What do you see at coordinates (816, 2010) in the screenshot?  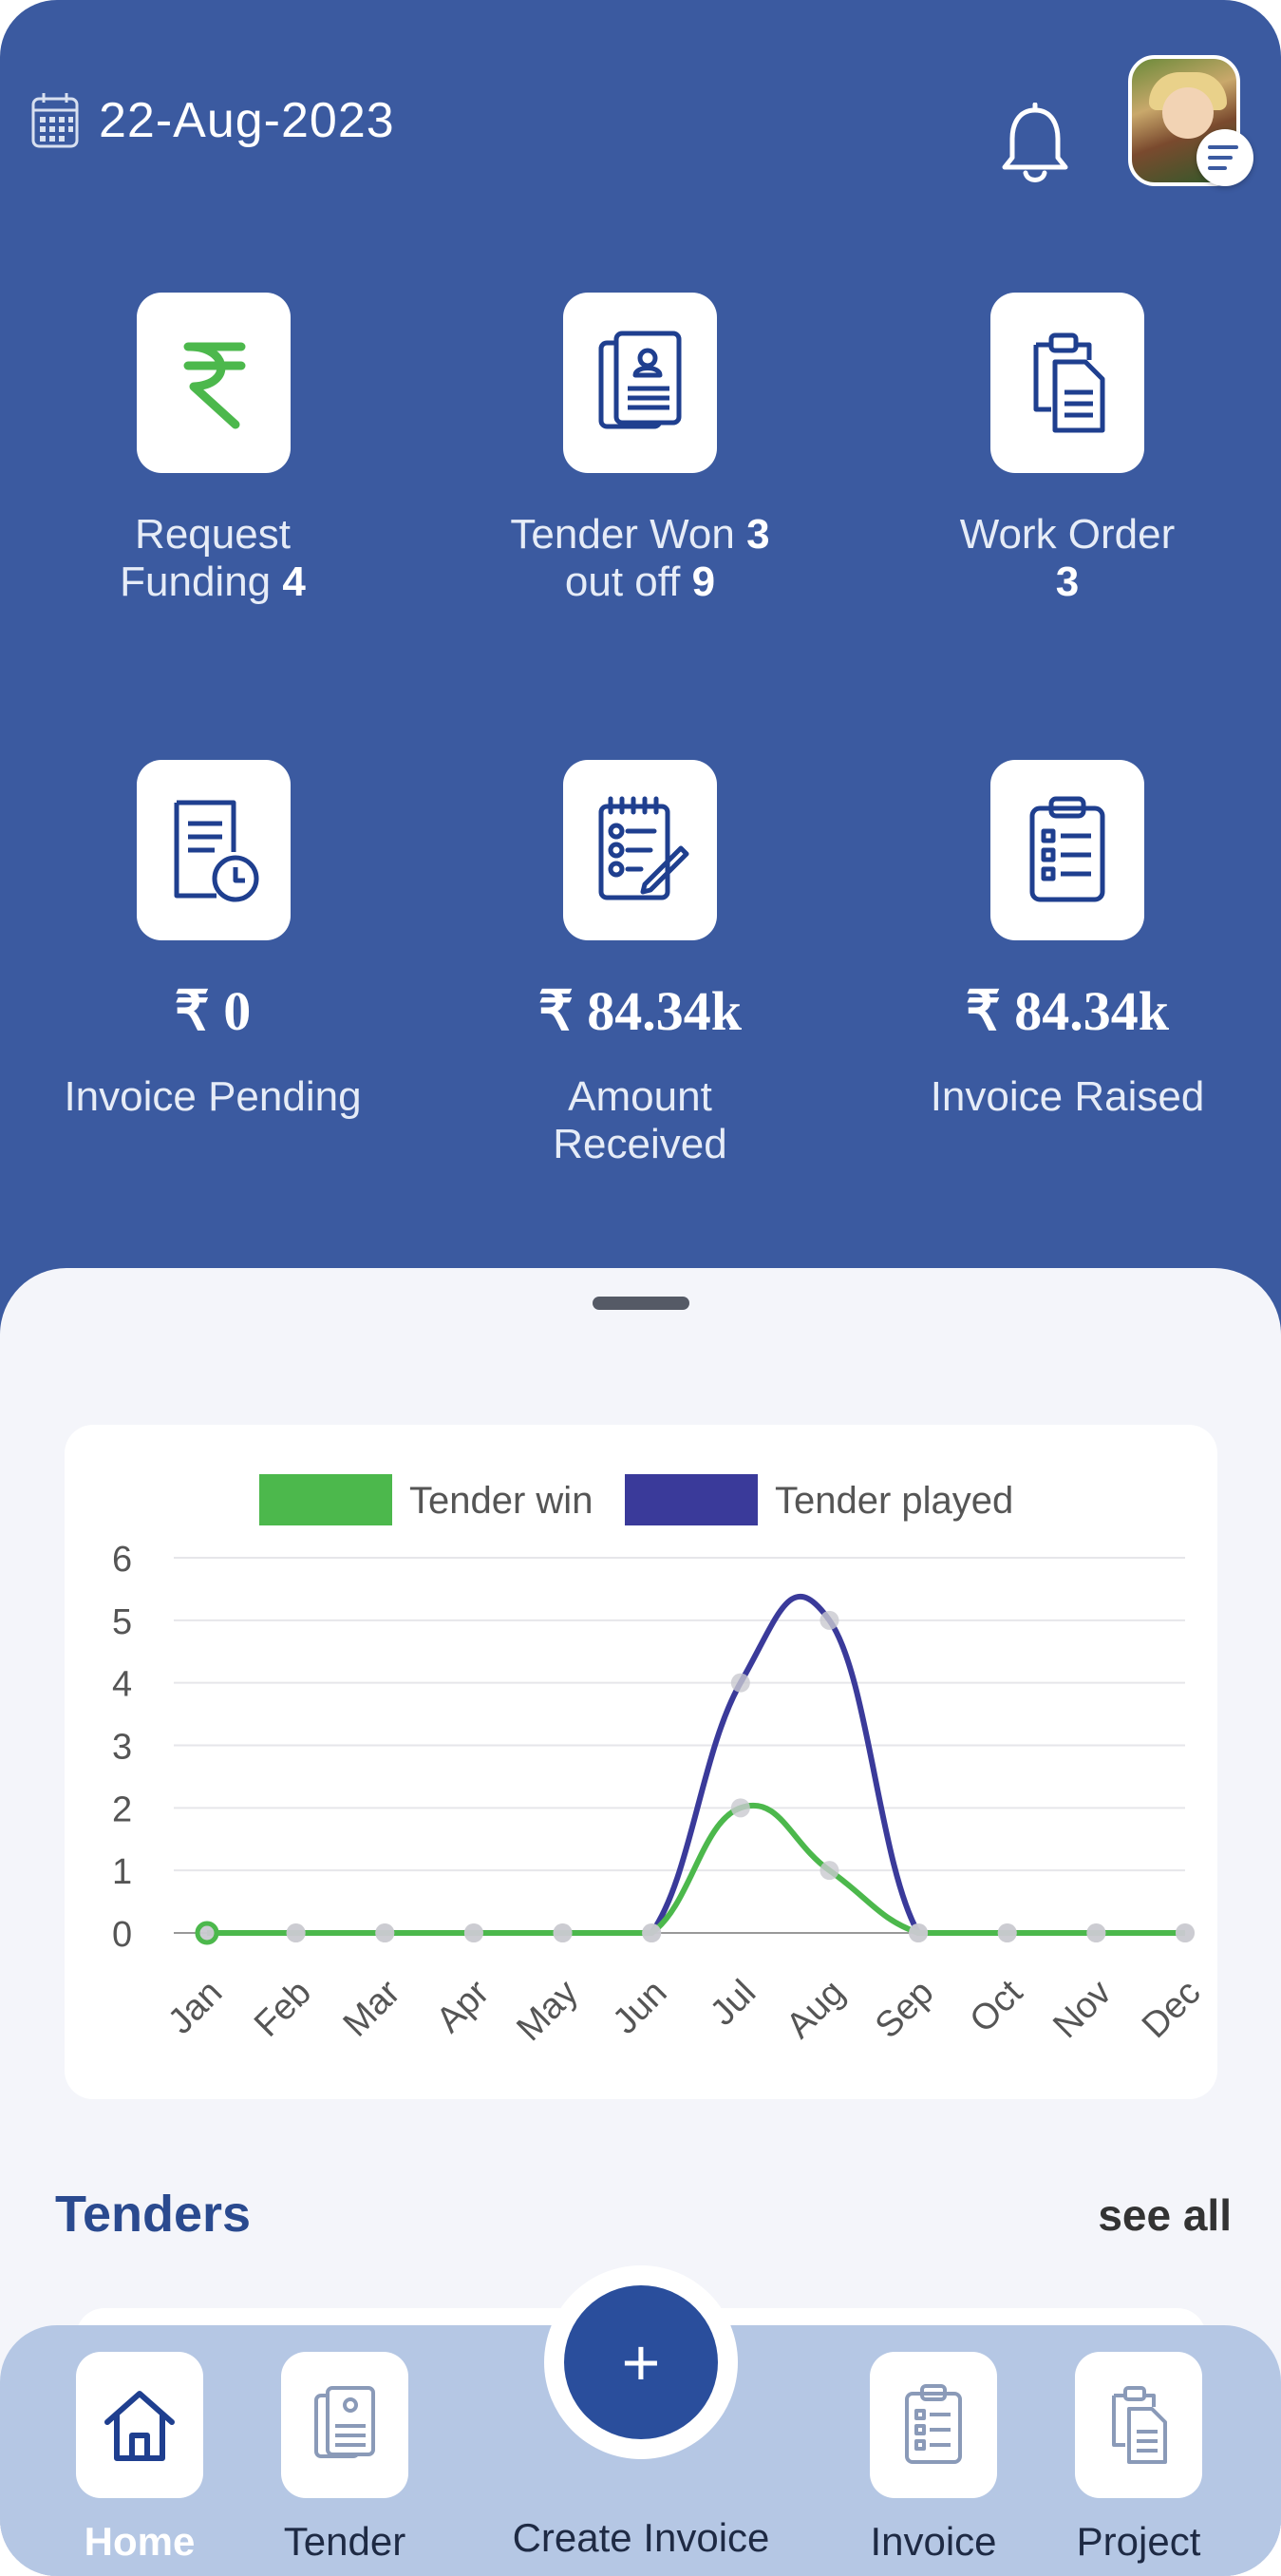 I see `x-tick-label: Aug` at bounding box center [816, 2010].